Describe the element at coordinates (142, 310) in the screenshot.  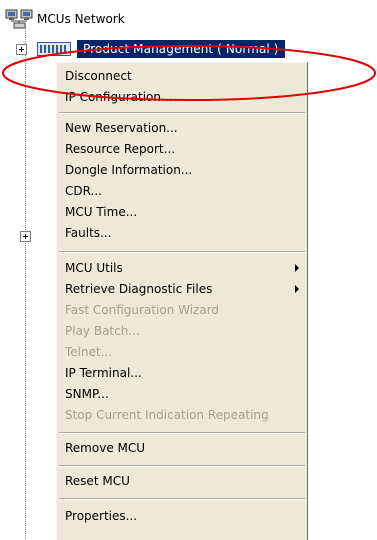
I see `menu-item-fast-configuration-wizard: Fast Configuration Wizard` at that location.